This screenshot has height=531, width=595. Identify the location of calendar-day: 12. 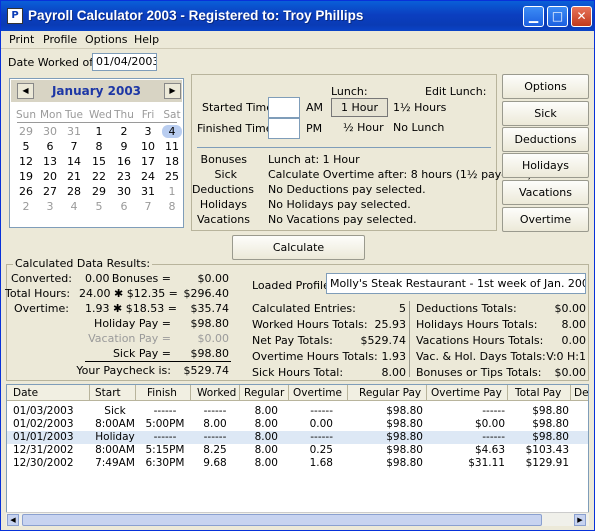
(26, 161).